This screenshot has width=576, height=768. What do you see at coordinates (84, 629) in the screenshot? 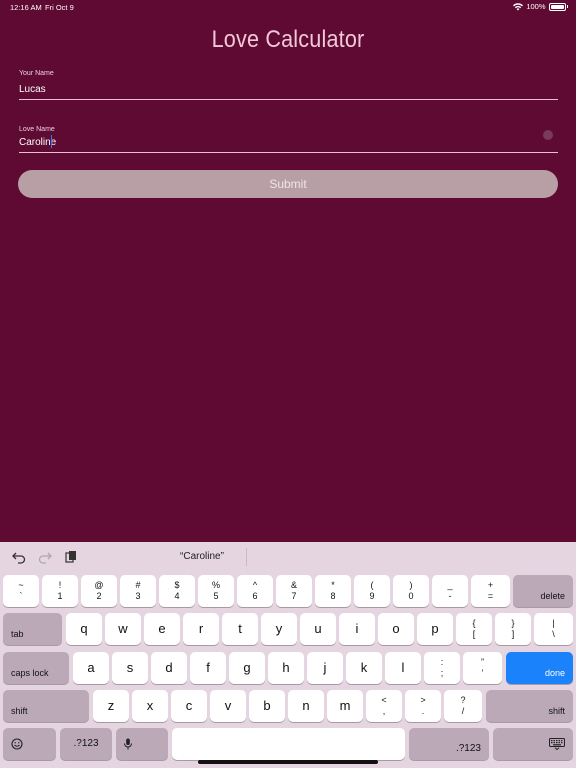
I see `key-q: q` at bounding box center [84, 629].